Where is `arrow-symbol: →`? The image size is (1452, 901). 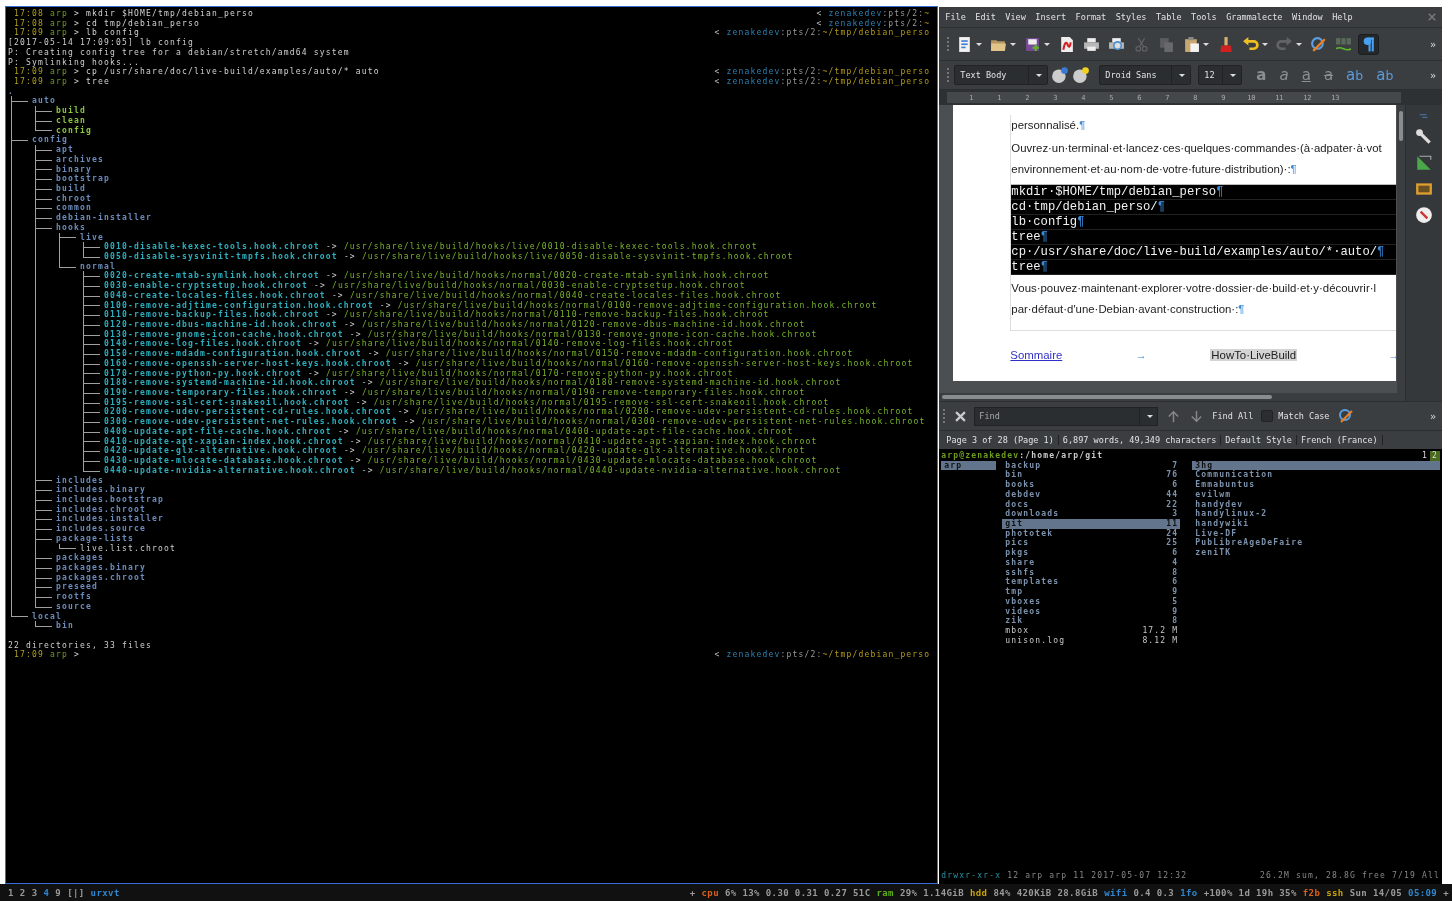
arrow-symbol: → is located at coordinates (1141, 355).